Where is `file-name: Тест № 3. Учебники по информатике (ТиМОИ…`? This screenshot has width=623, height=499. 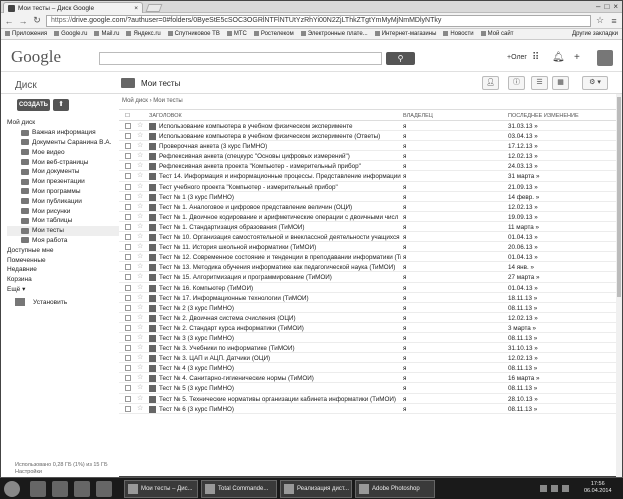 file-name: Тест № 3. Учебники по информатике (ТиМОИ… is located at coordinates (280, 348).